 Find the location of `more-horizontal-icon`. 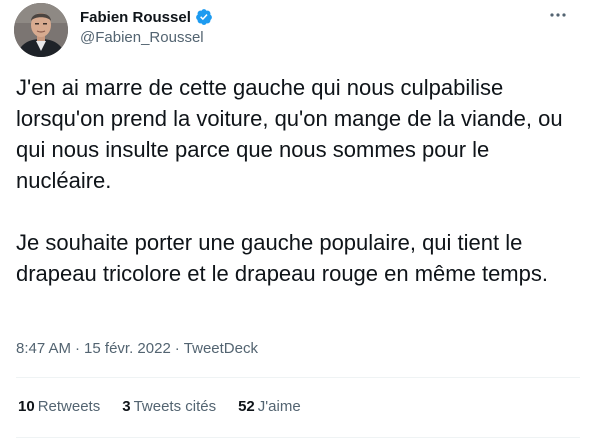

more-horizontal-icon is located at coordinates (558, 15).